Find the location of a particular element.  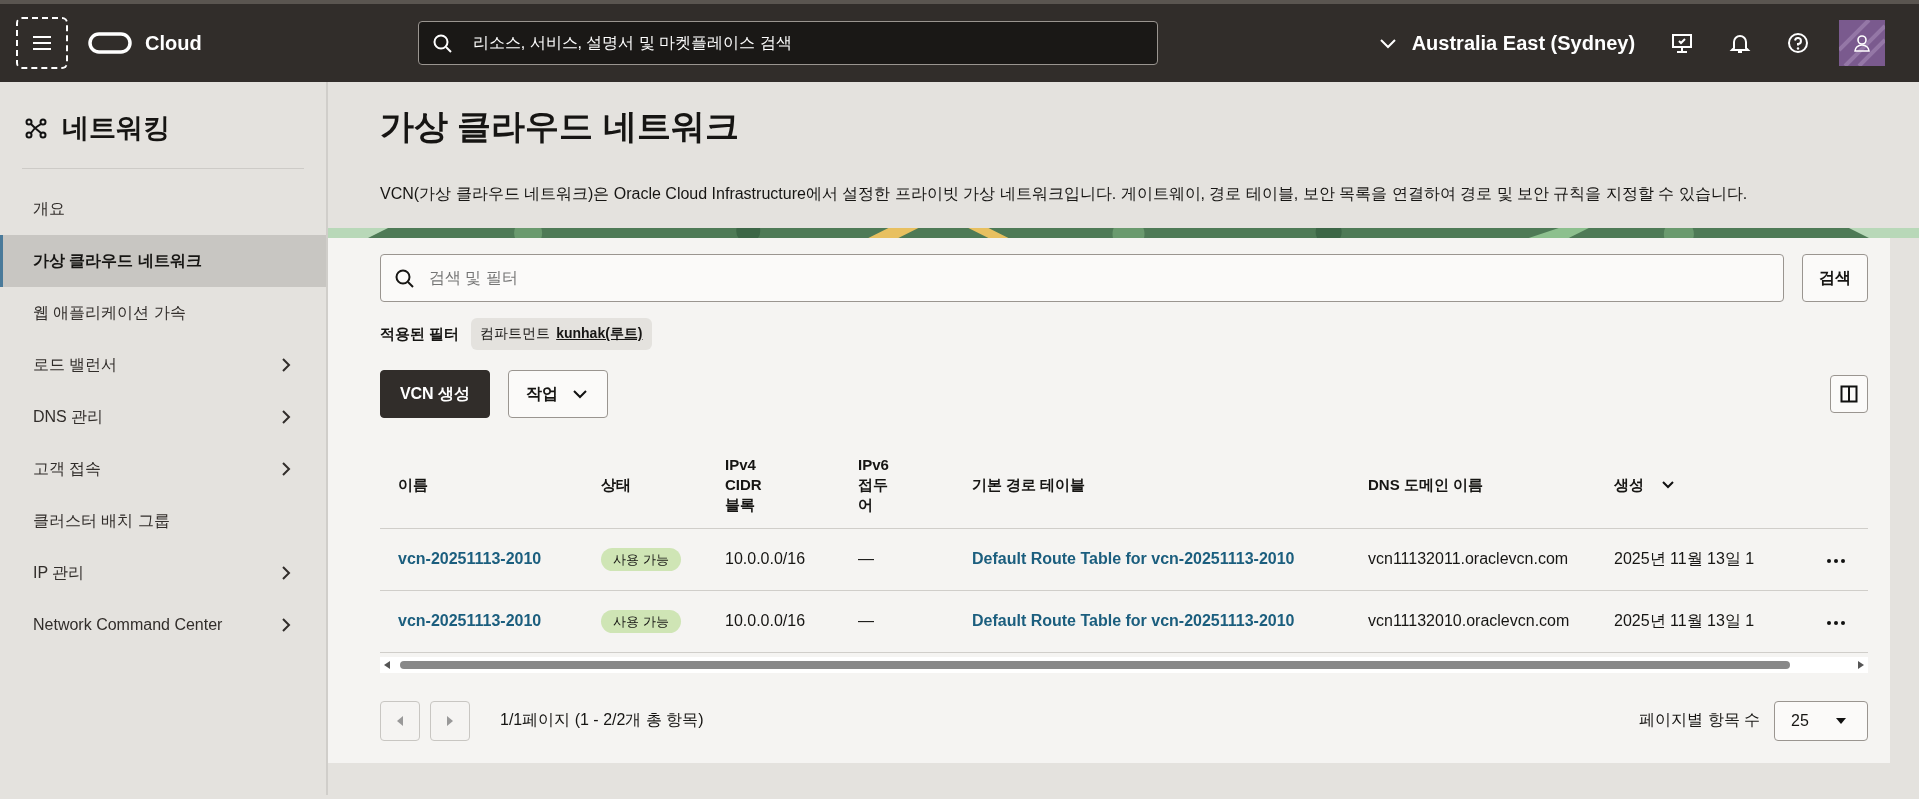

filter-label: 적용된 필터 is located at coordinates (420, 334).